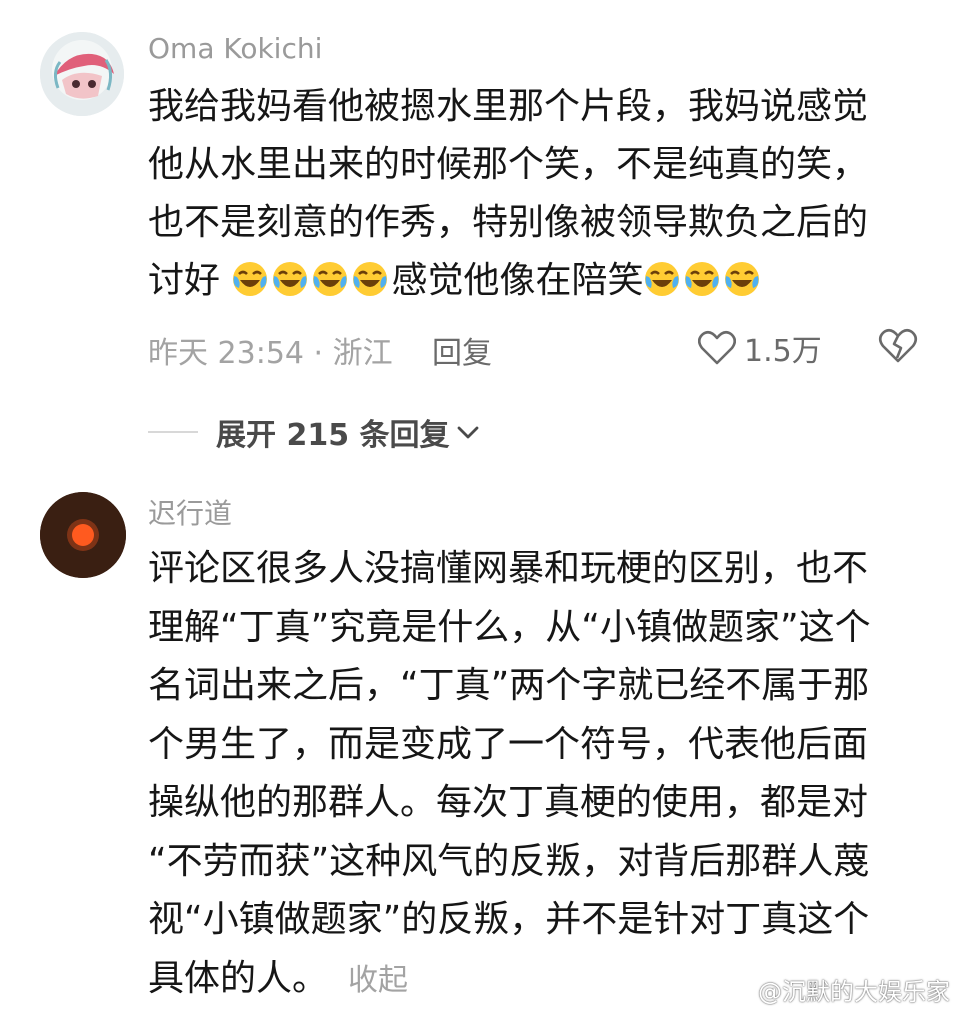 The height and width of the screenshot is (1015, 960). I want to click on expand-replies-label: 展开 215 条回复, so click(333, 435).